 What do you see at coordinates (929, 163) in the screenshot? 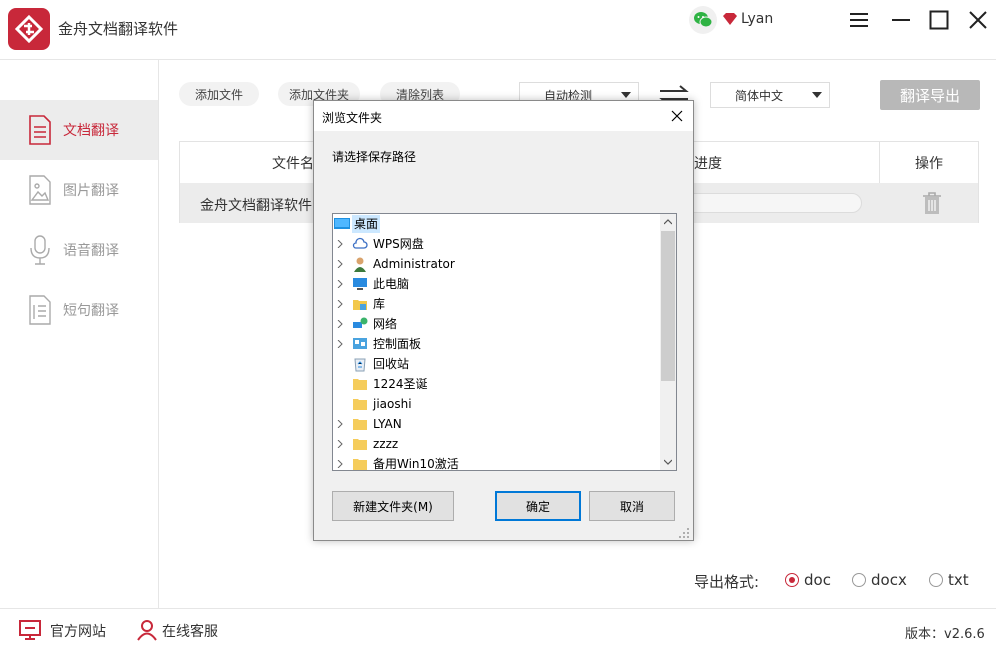
I see `column-header-action: 操作` at bounding box center [929, 163].